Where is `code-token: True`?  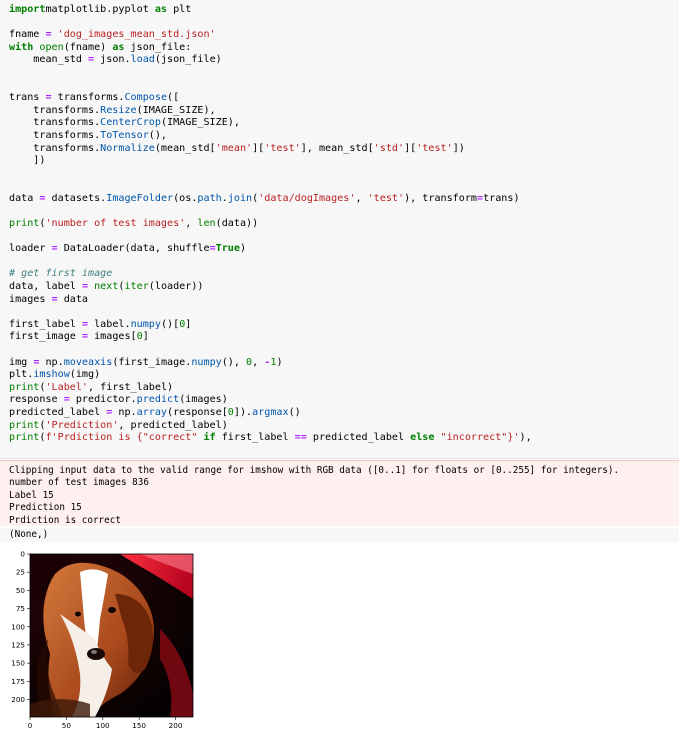
code-token: True is located at coordinates (227, 249).